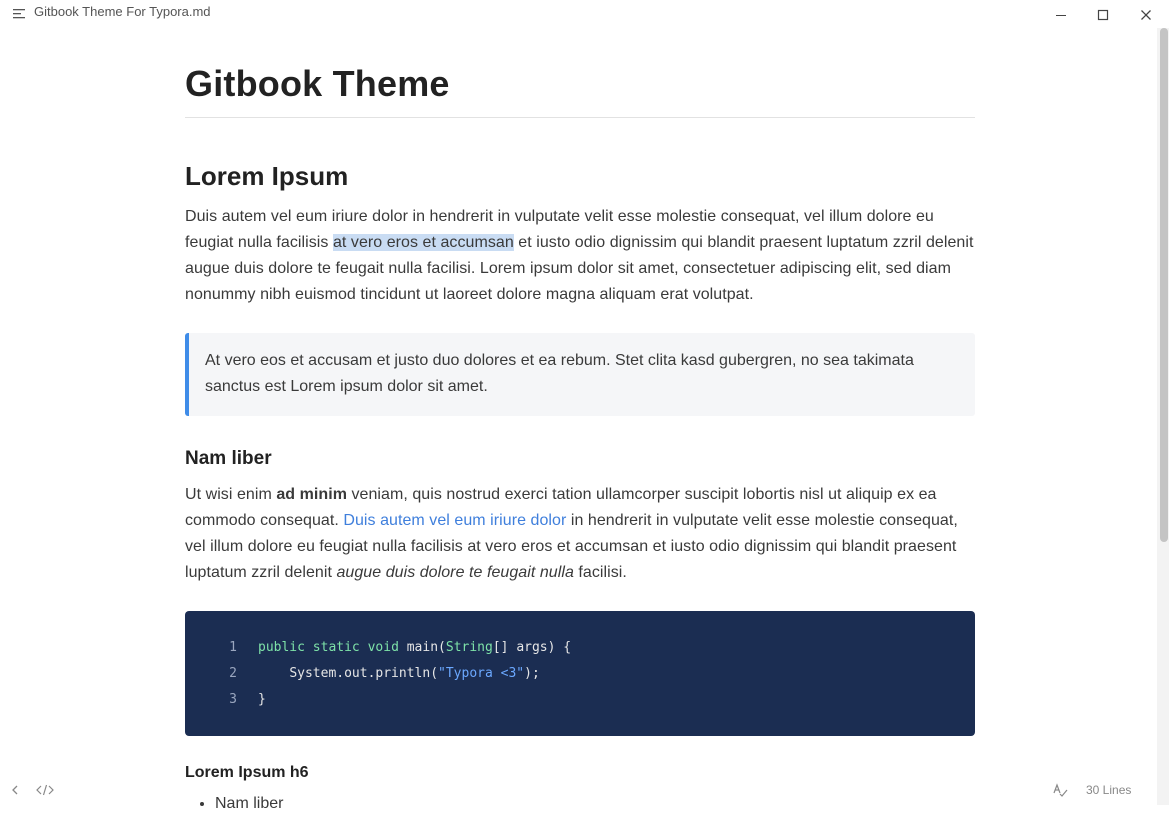  Describe the element at coordinates (580, 700) in the screenshot. I see `code-line: 3 }` at that location.